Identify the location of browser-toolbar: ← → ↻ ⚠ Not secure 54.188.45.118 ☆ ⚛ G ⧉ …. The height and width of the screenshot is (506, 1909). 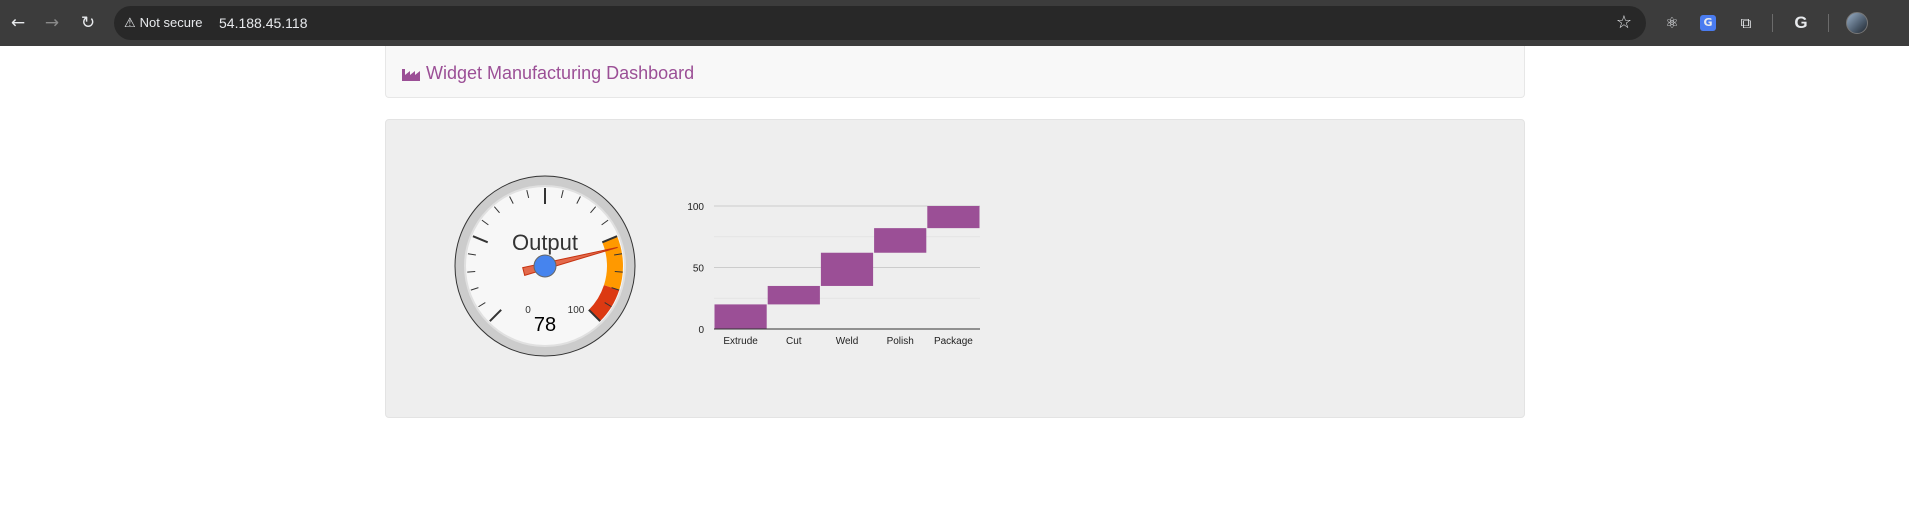
(954, 23).